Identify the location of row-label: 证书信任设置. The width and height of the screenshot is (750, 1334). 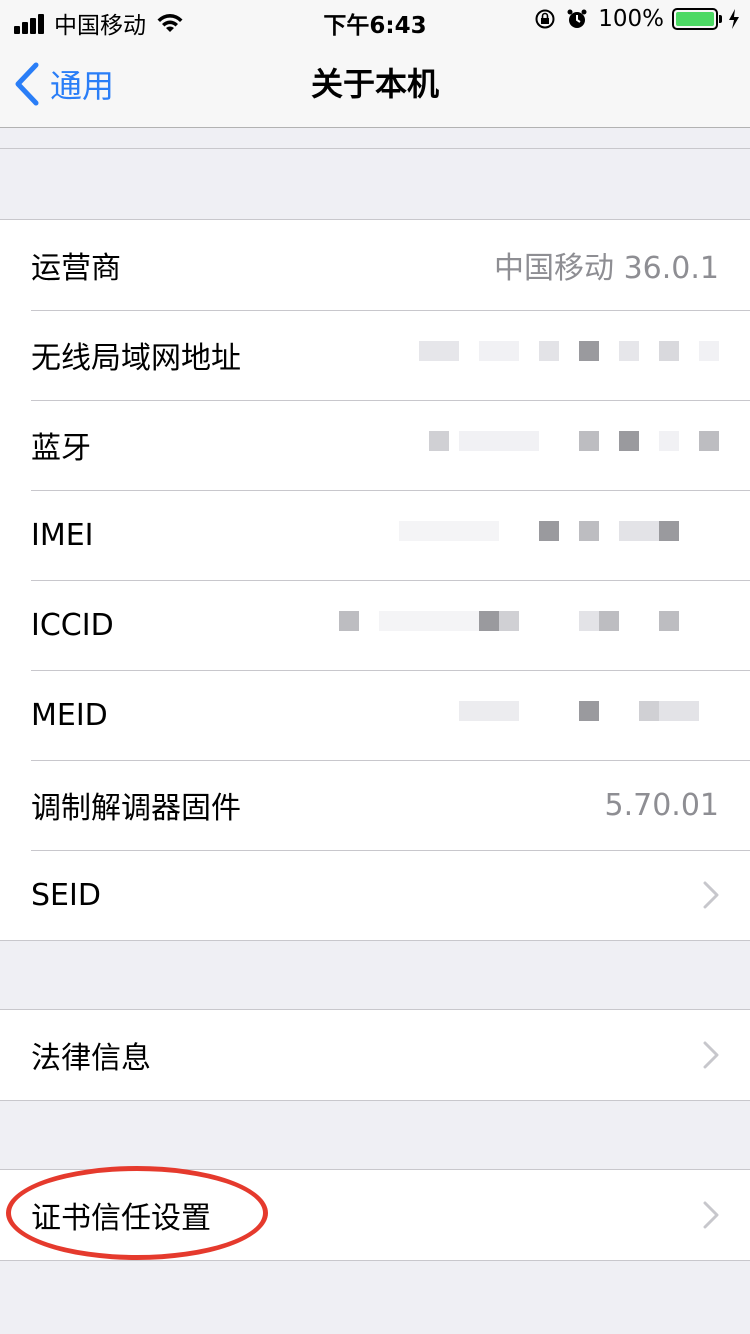
(121, 1218).